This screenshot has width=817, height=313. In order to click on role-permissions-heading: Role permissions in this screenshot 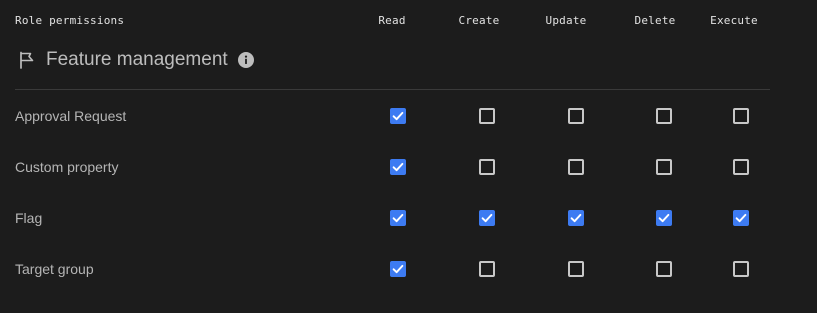, I will do `click(70, 20)`.